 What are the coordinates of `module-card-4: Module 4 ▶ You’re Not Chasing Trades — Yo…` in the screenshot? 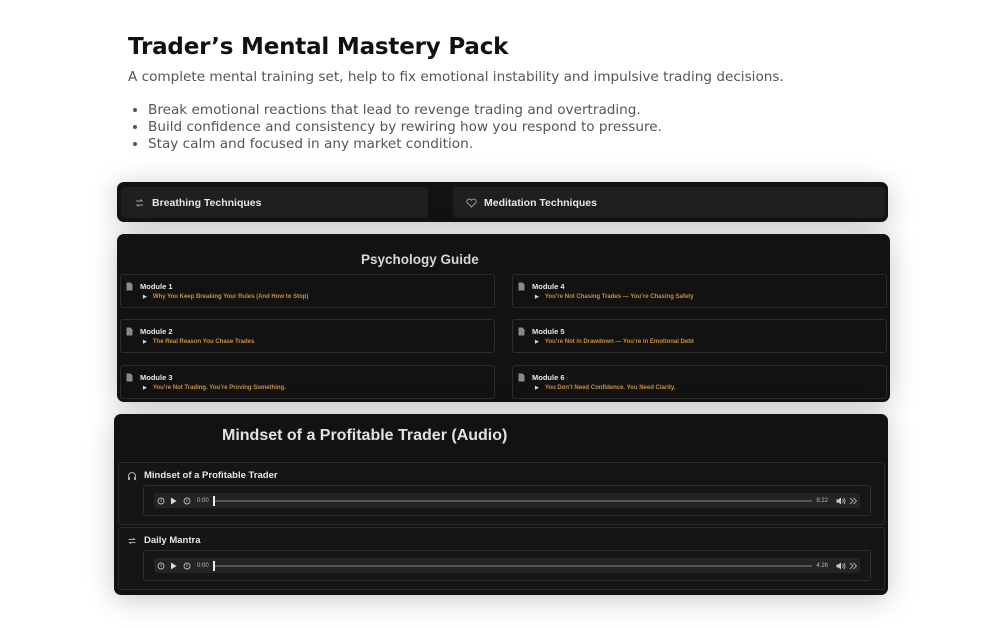 It's located at (699, 291).